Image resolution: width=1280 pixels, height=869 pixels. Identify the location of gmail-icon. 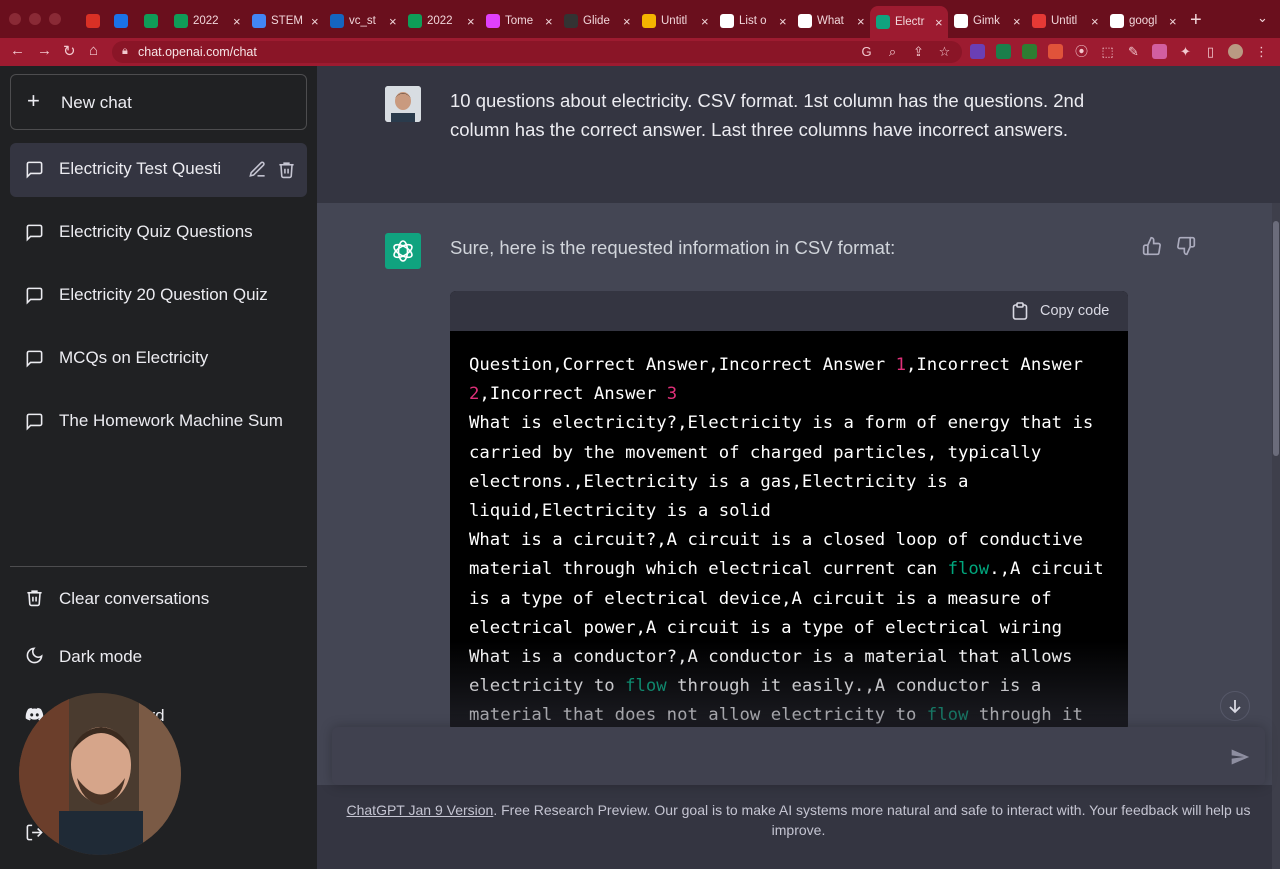
(93, 21).